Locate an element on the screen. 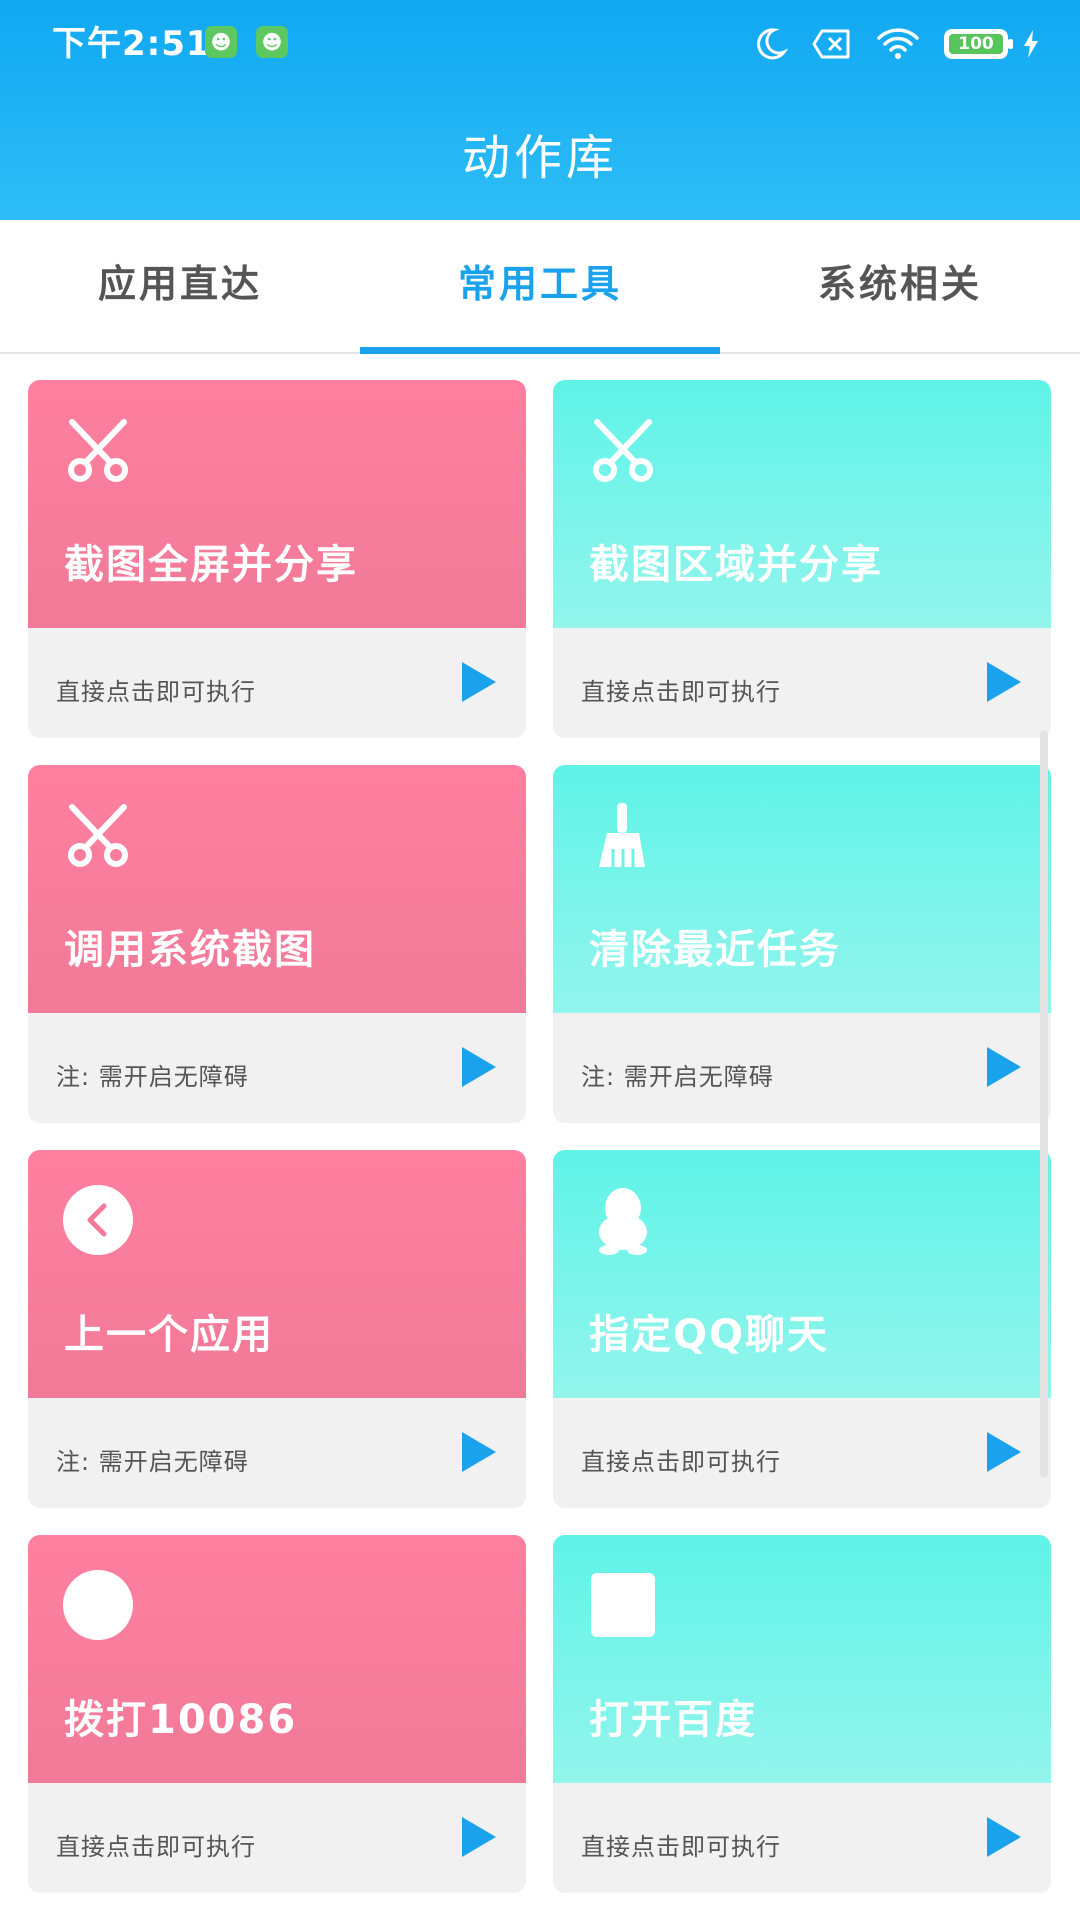  card-header: 截图全屏并分享 is located at coordinates (277, 504).